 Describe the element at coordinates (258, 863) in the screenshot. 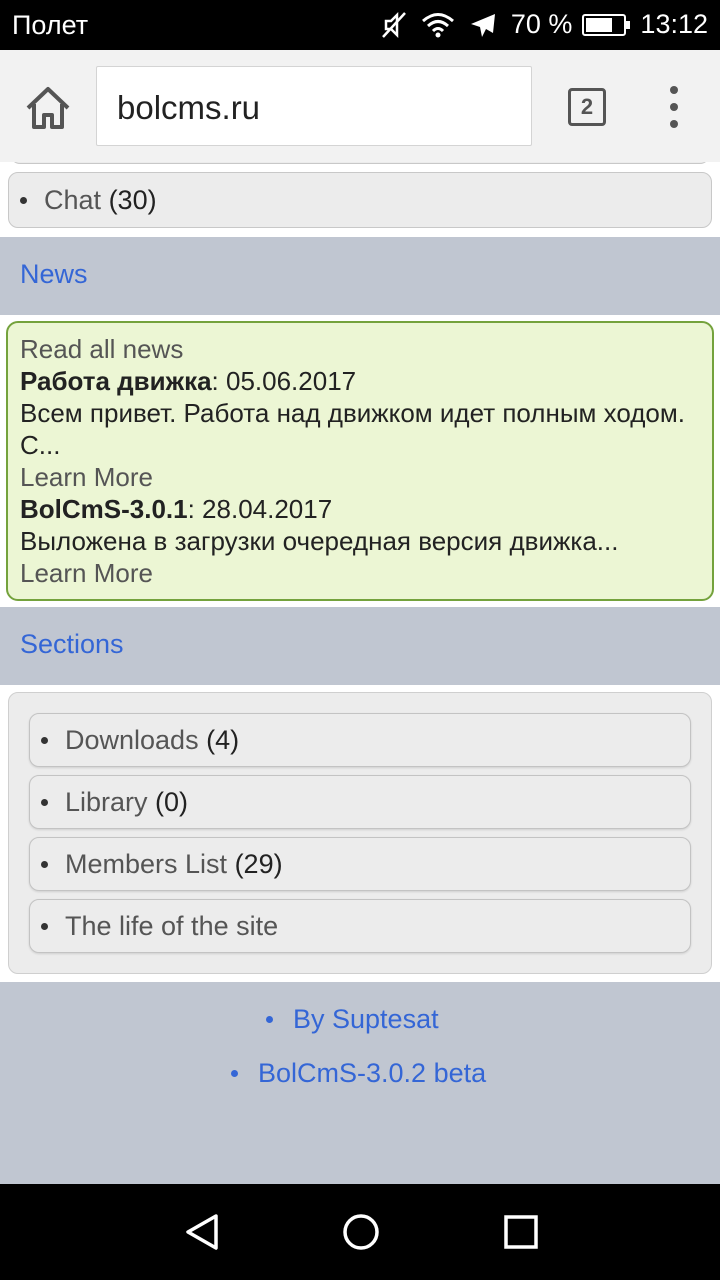

I see `section-count: (29)` at that location.